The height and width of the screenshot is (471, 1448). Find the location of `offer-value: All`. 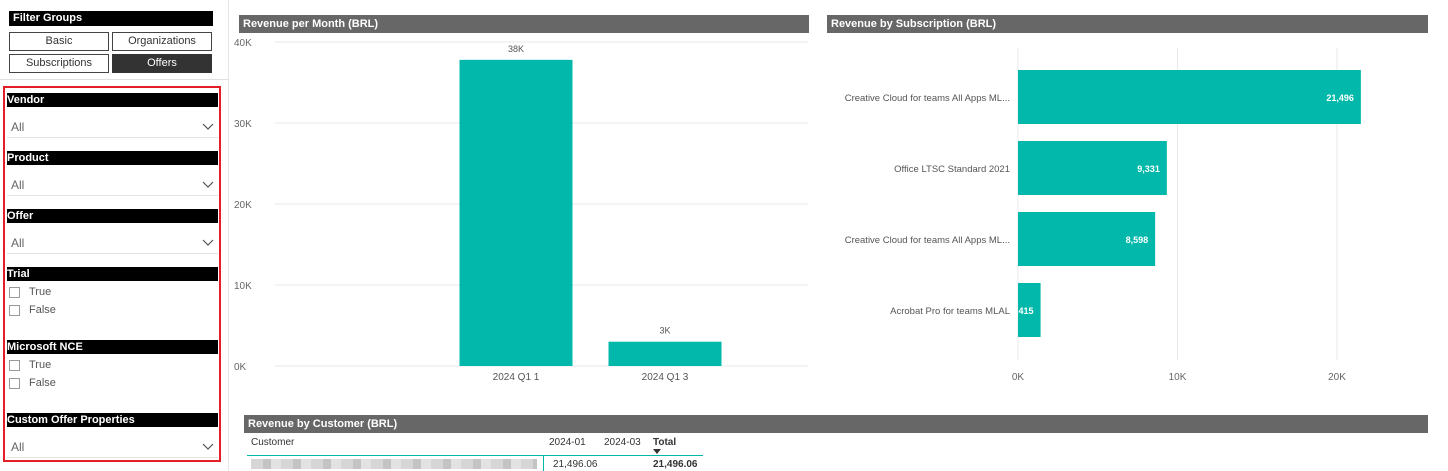

offer-value: All is located at coordinates (18, 243).